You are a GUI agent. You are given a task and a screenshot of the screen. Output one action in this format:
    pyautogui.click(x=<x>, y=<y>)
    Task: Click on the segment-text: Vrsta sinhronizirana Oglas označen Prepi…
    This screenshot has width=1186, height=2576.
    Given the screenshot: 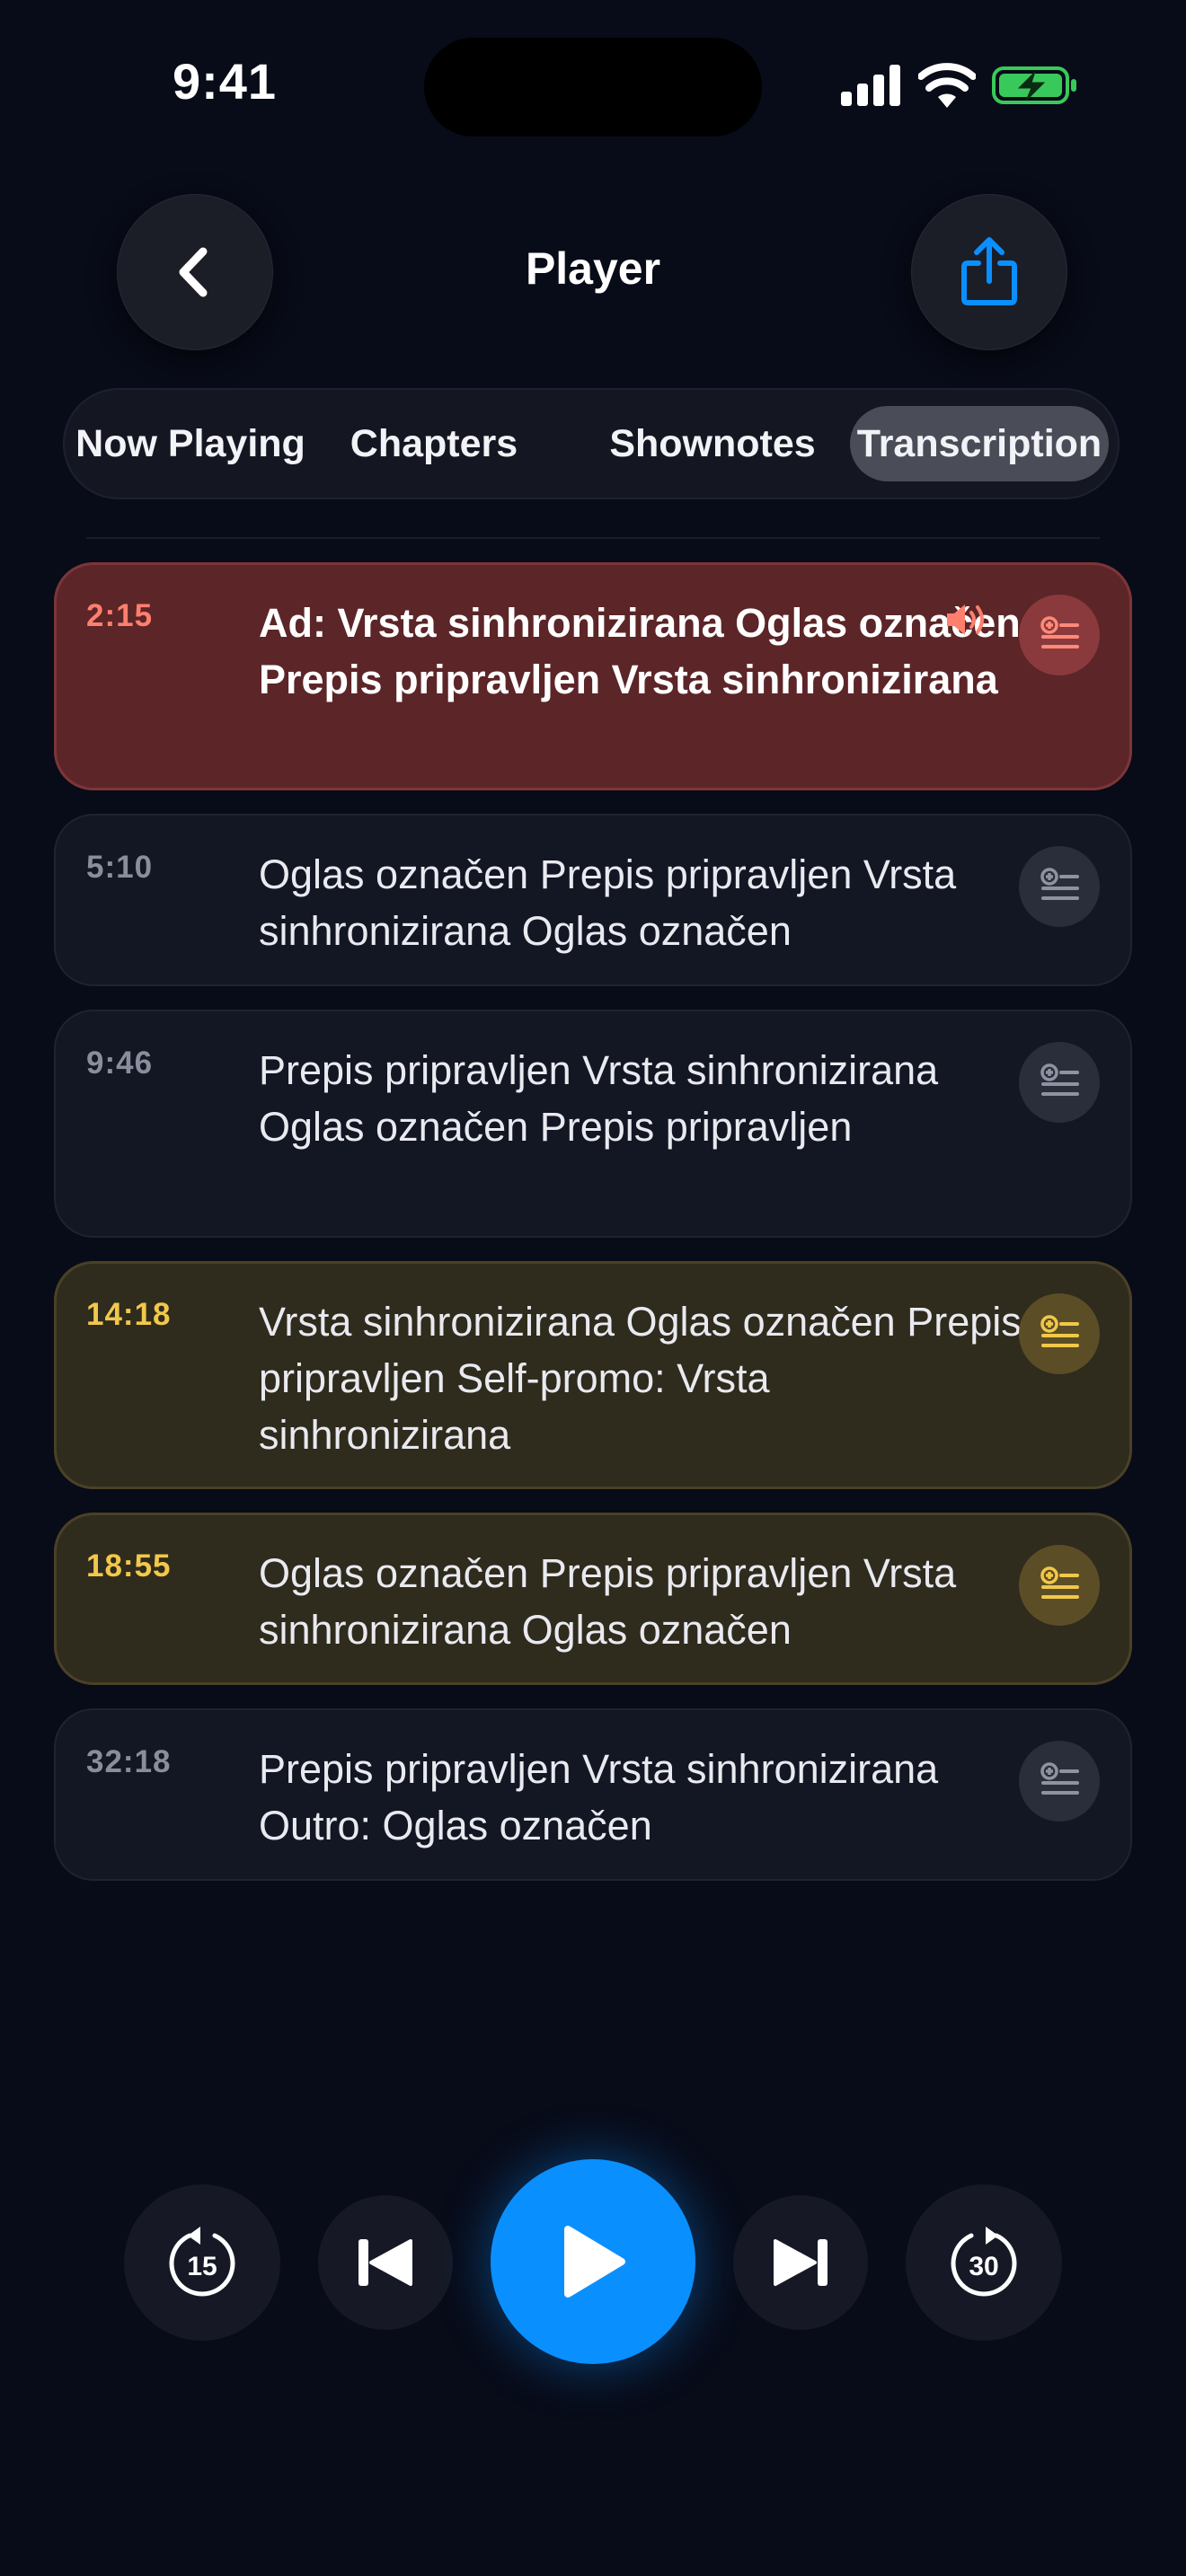 What is the action you would take?
    pyautogui.click(x=640, y=1378)
    